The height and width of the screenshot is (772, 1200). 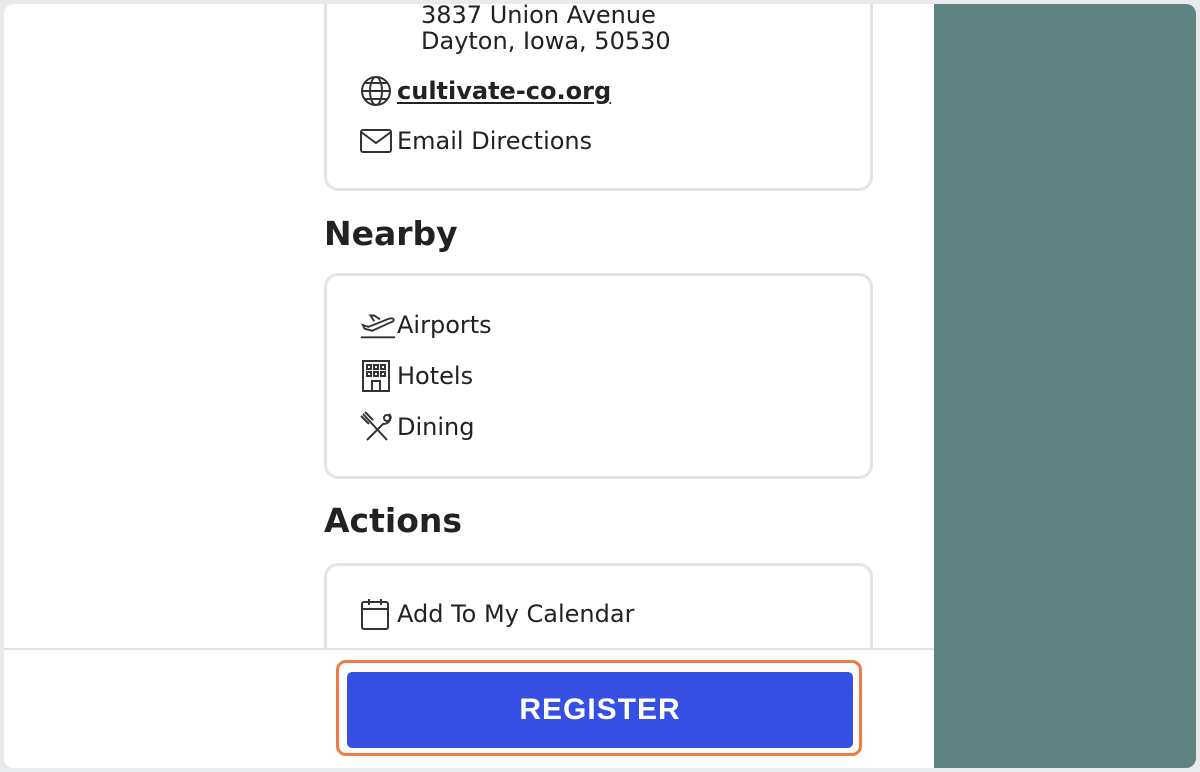 What do you see at coordinates (504, 91) in the screenshot?
I see `website-link: cultivate-co.org` at bounding box center [504, 91].